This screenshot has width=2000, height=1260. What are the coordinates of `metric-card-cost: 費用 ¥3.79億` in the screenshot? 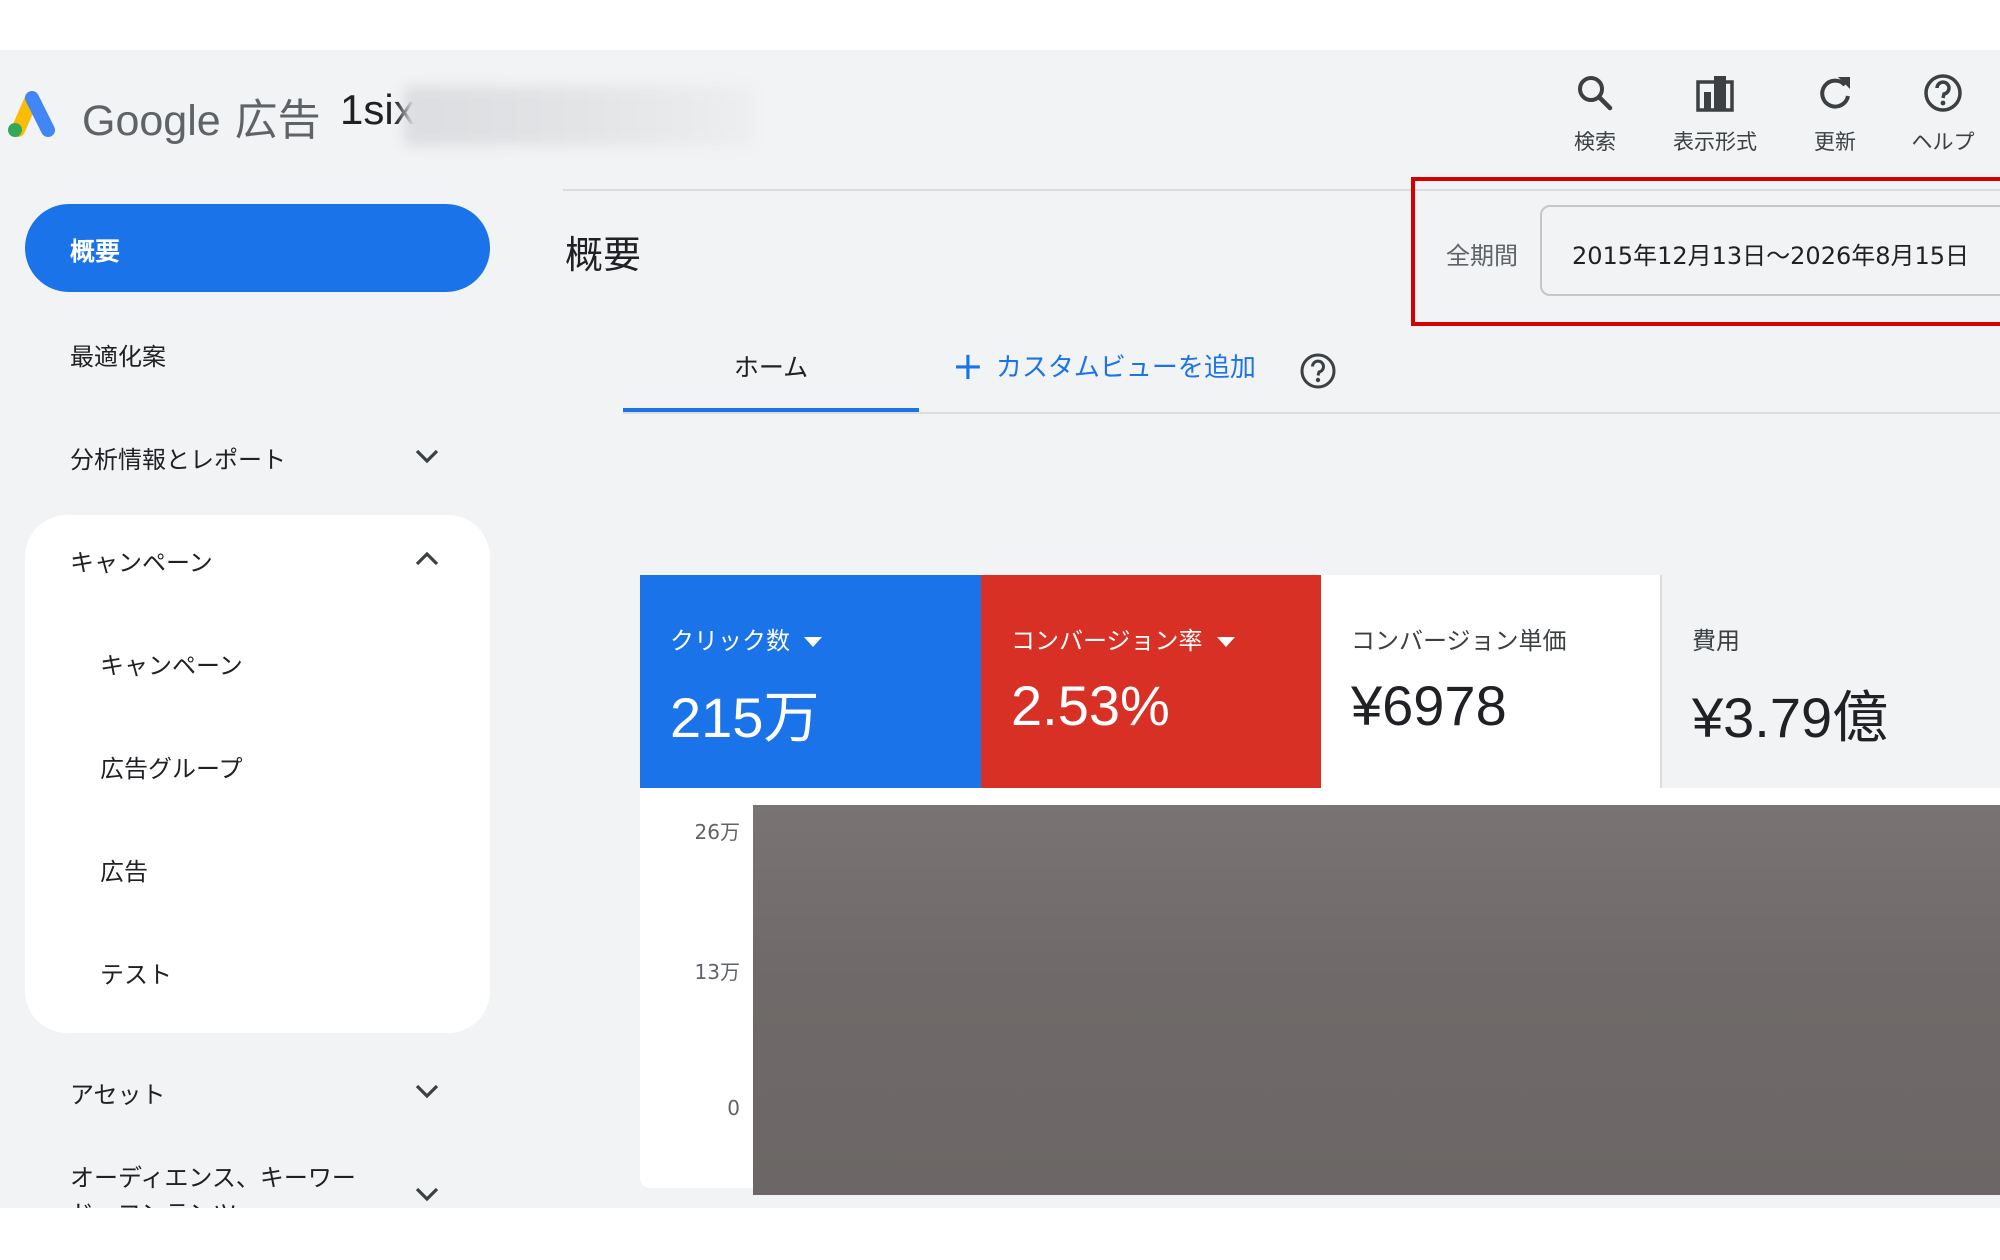 It's located at (1830, 681).